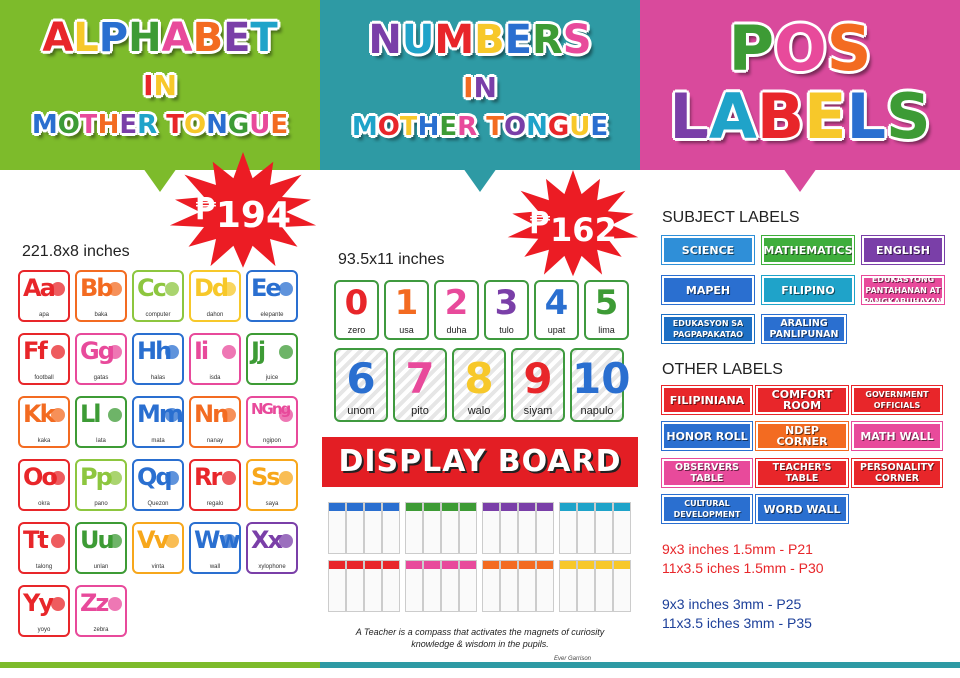 The width and height of the screenshot is (960, 678). I want to click on alphabet-card: Gg gatas, so click(101, 359).